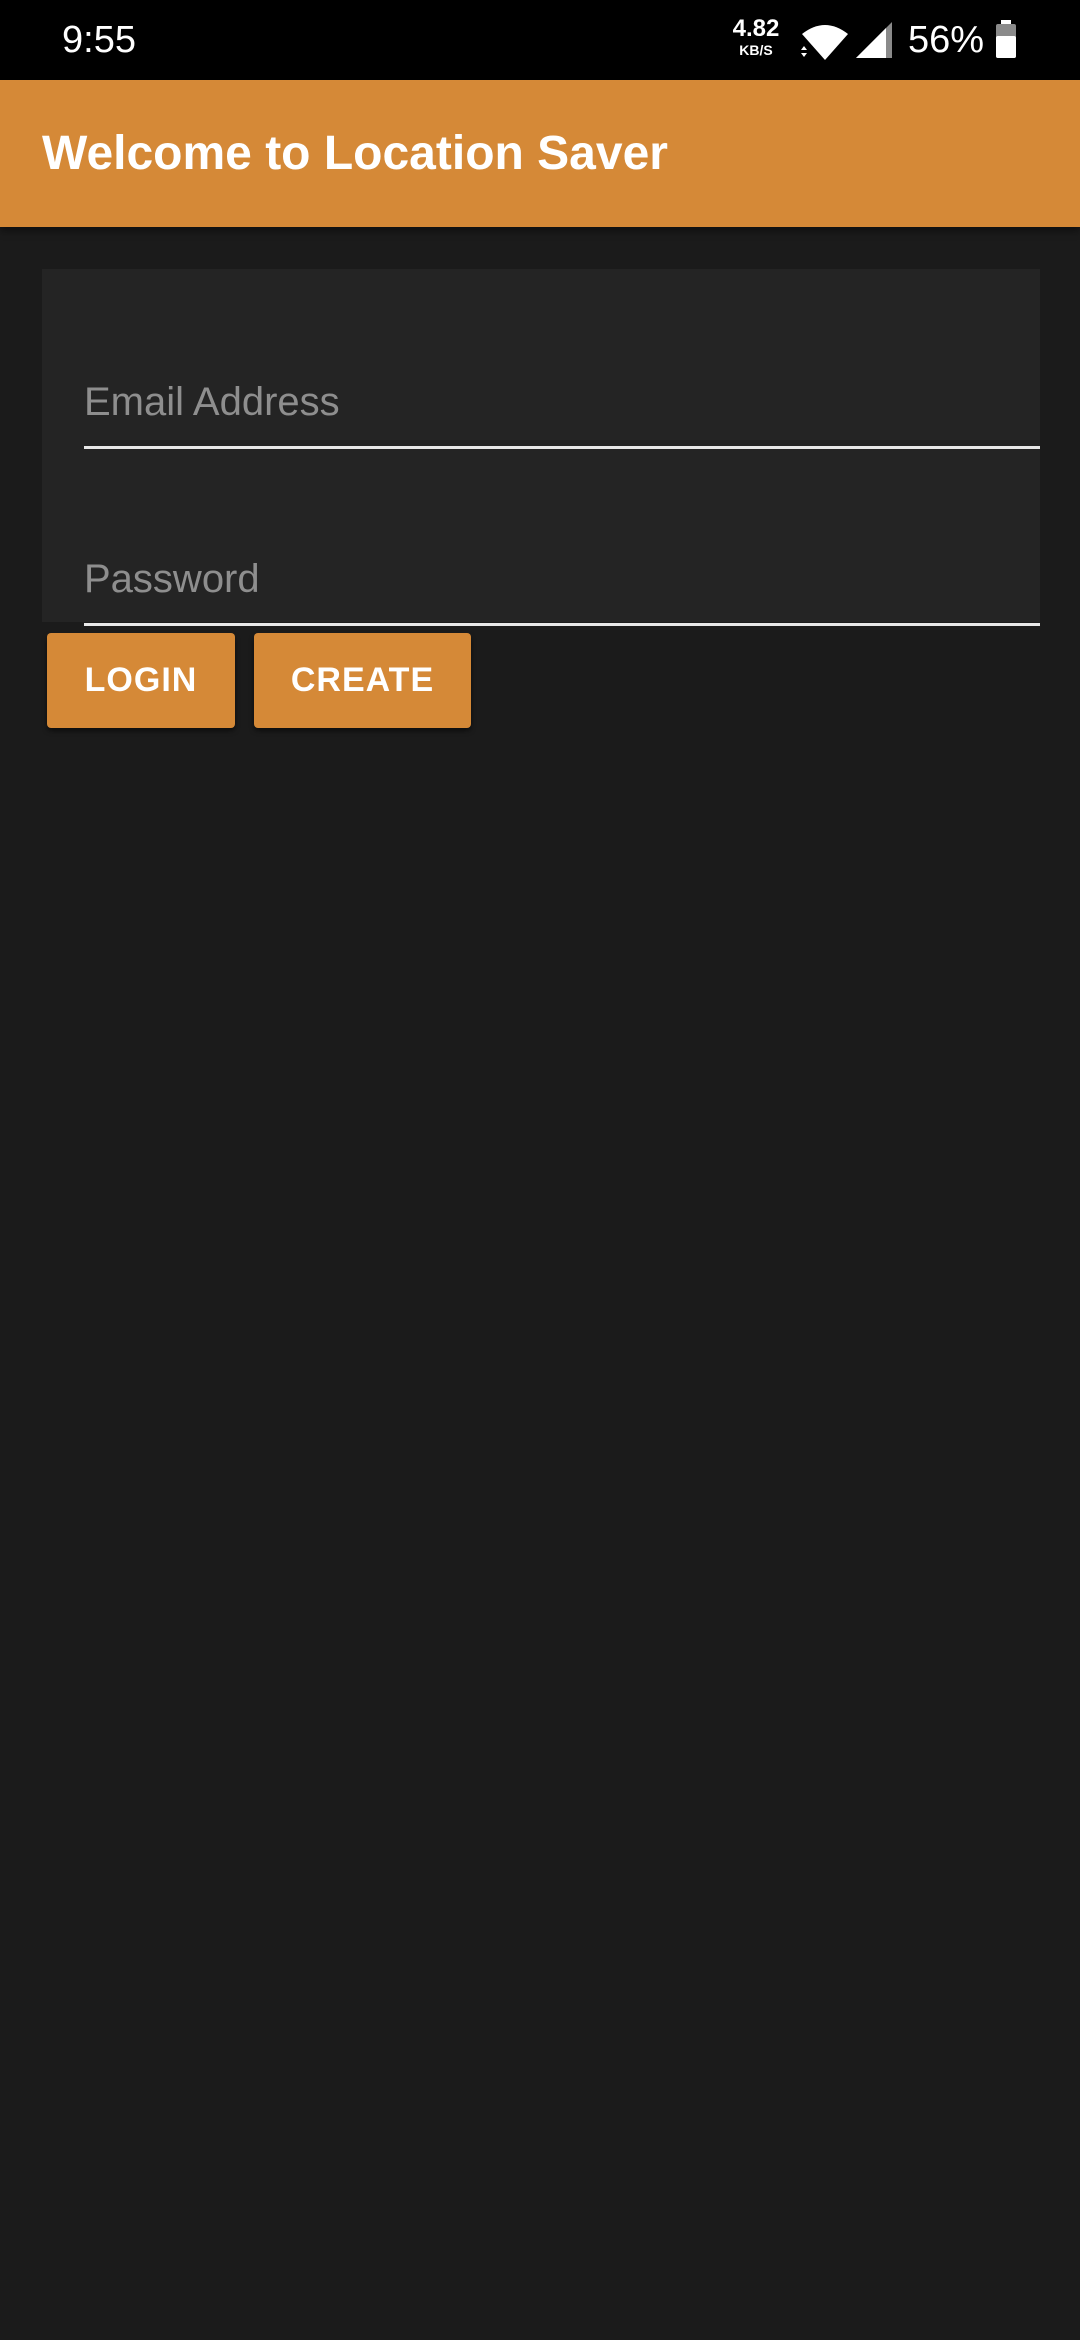 The image size is (1080, 2340). I want to click on create-account-button: CREATE, so click(362, 680).